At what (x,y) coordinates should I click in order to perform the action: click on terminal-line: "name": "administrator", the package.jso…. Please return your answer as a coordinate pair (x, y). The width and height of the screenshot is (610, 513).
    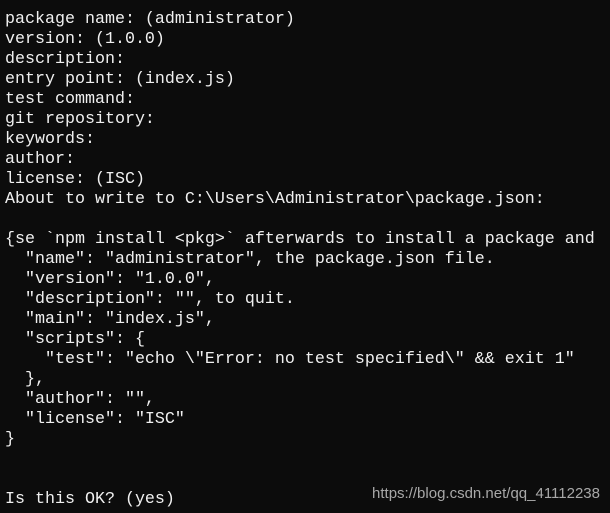
    Looking at the image, I should click on (250, 259).